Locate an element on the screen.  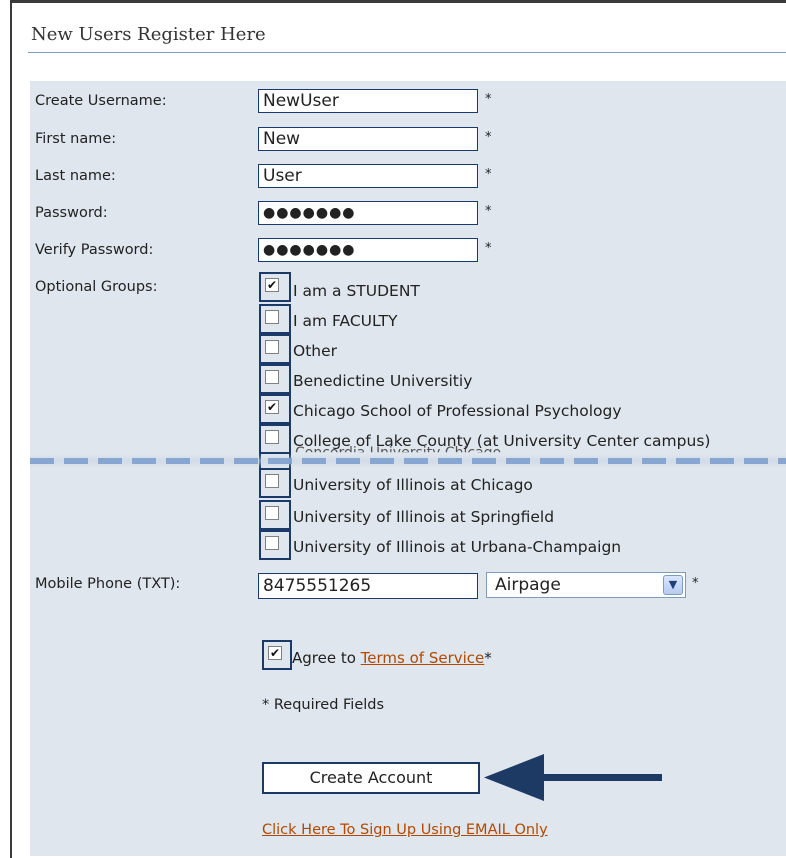
group-uic-label: University of Illinois at Chicago is located at coordinates (413, 485).